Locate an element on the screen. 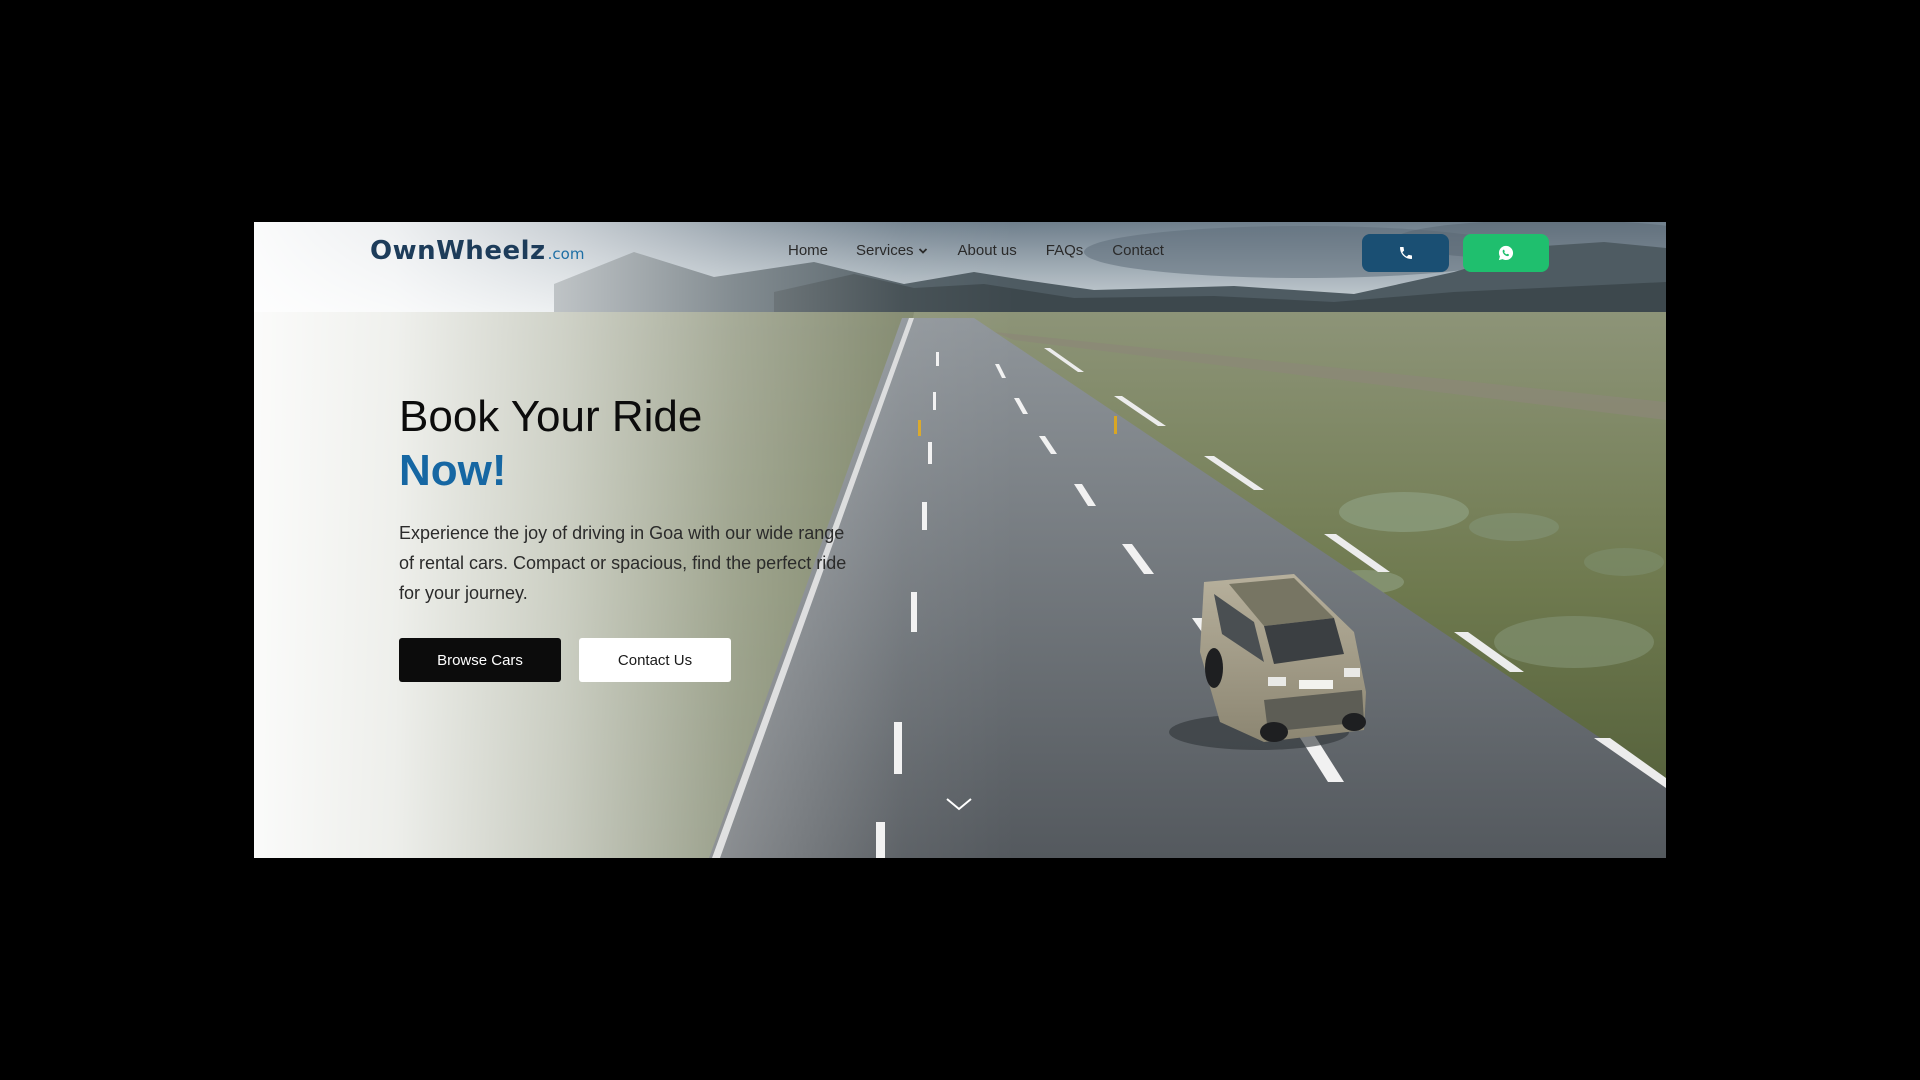  main-nav: Home Services About us FAQs Contact is located at coordinates (976, 250).